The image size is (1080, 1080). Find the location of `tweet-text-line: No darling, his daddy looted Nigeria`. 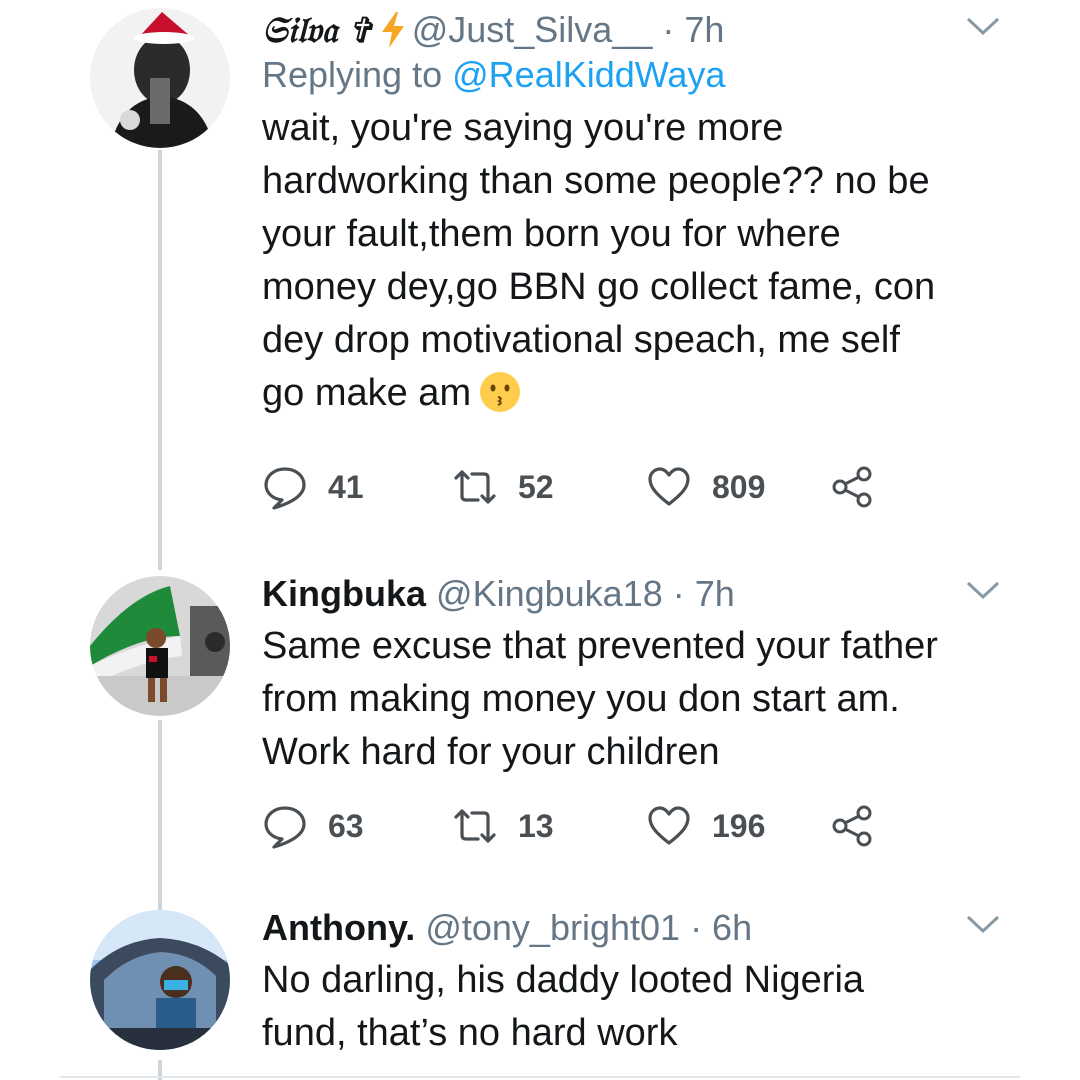

tweet-text-line: No darling, his daddy looted Nigeria is located at coordinates (563, 980).